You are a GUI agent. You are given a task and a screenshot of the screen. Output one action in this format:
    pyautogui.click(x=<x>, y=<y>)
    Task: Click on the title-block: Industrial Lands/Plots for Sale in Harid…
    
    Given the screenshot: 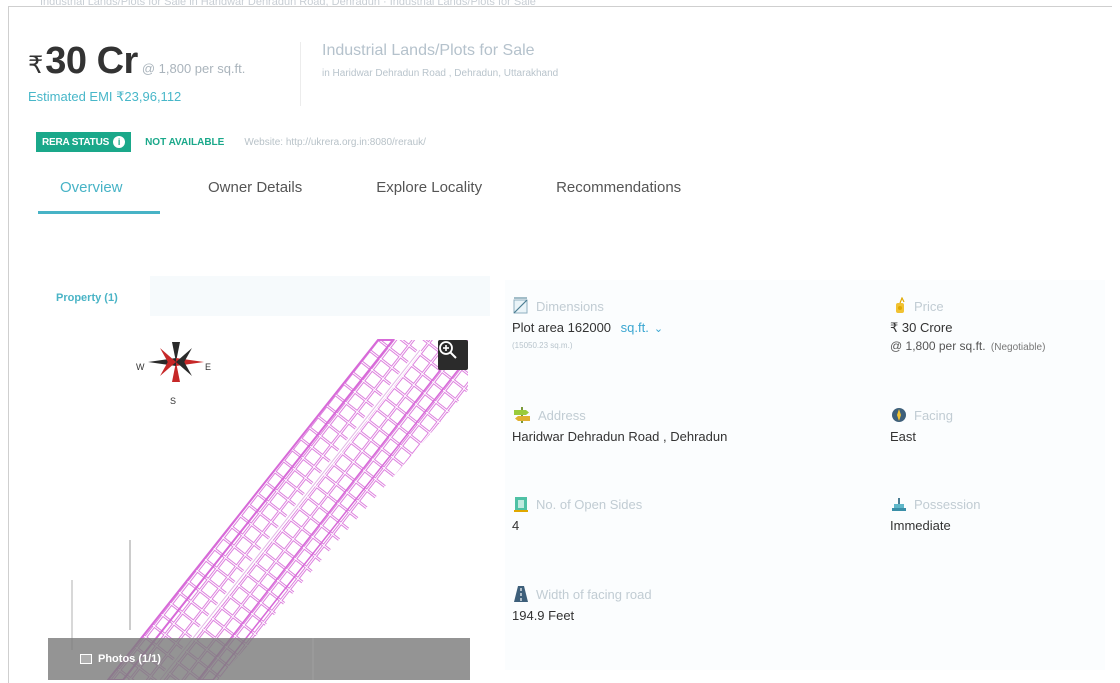 What is the action you would take?
    pyautogui.click(x=440, y=60)
    